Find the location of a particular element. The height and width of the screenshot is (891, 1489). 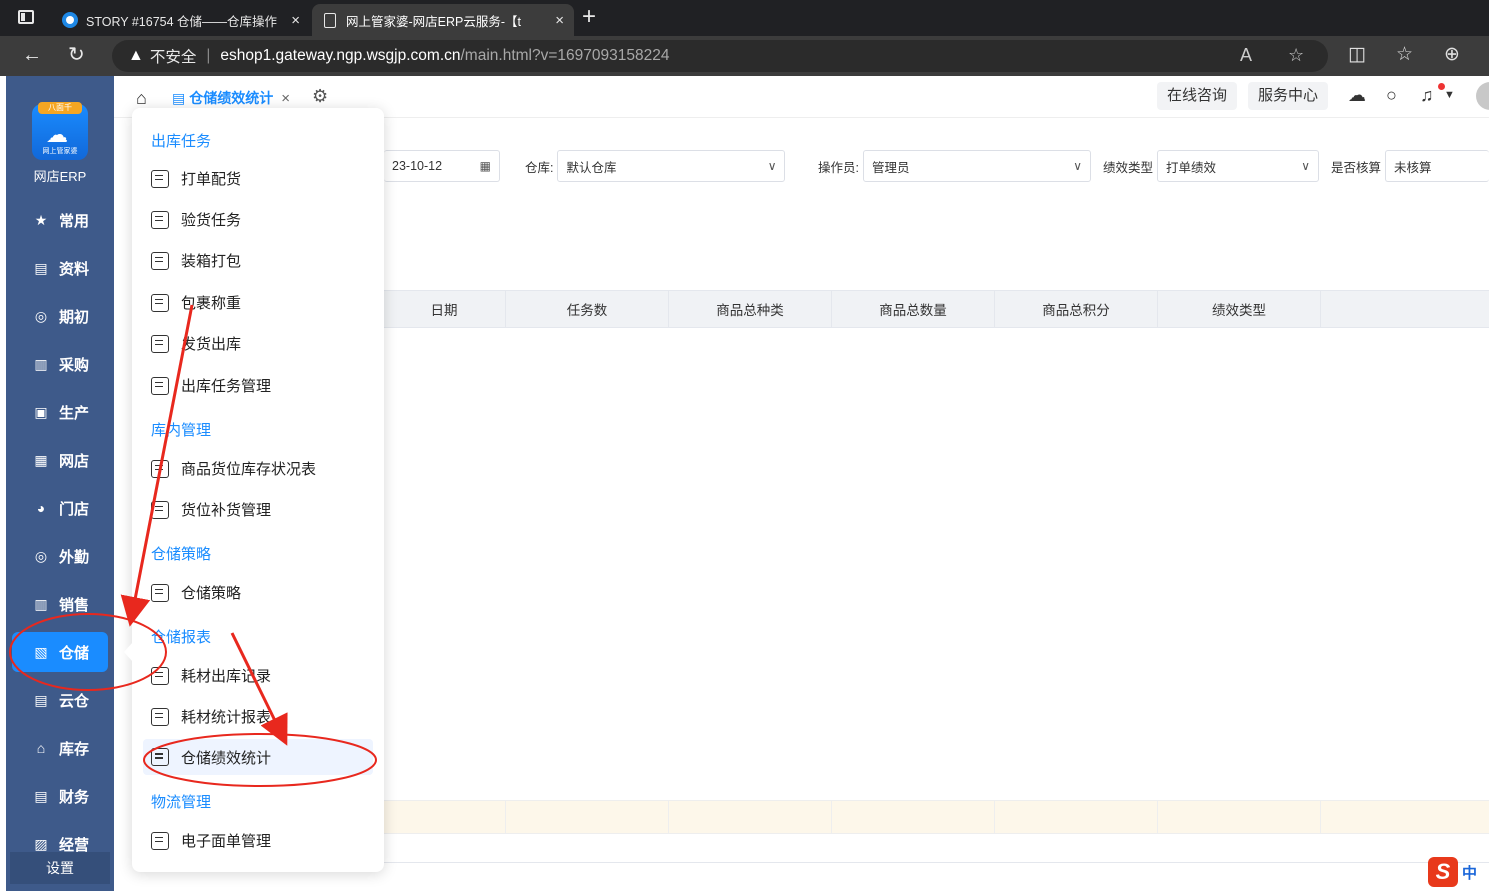

sidebar-item-9: ▧ 仓储 is located at coordinates (60, 652).